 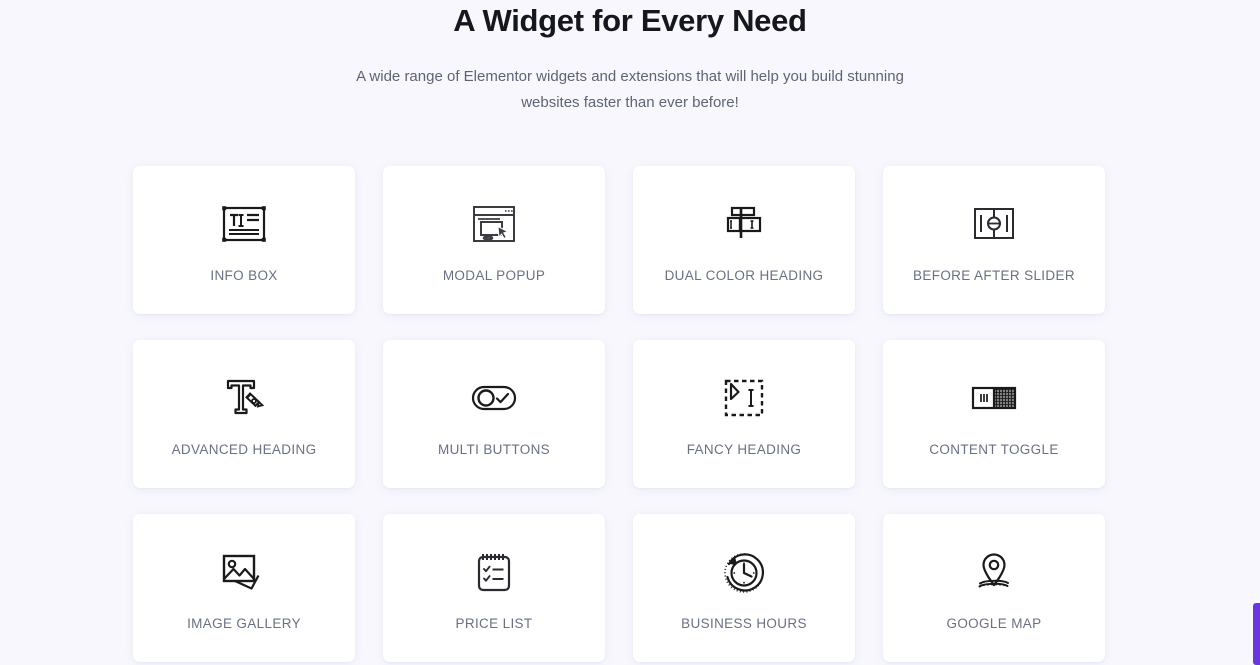 I want to click on widget-card-multi-buttons: MULTI BUTTONS, so click(x=494, y=414).